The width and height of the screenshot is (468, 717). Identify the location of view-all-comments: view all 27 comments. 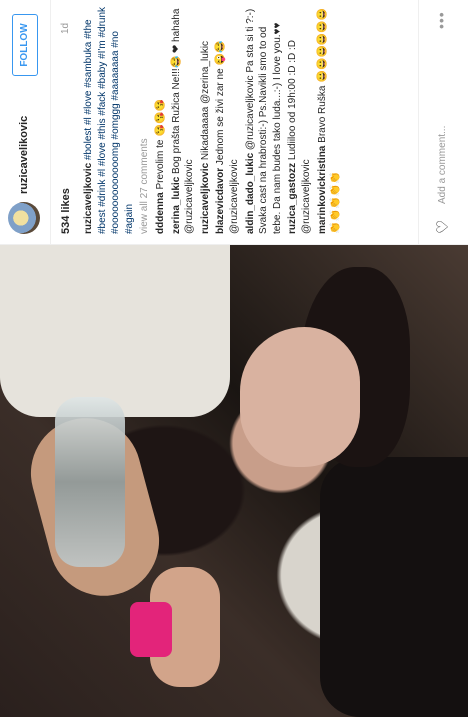
(145, 119).